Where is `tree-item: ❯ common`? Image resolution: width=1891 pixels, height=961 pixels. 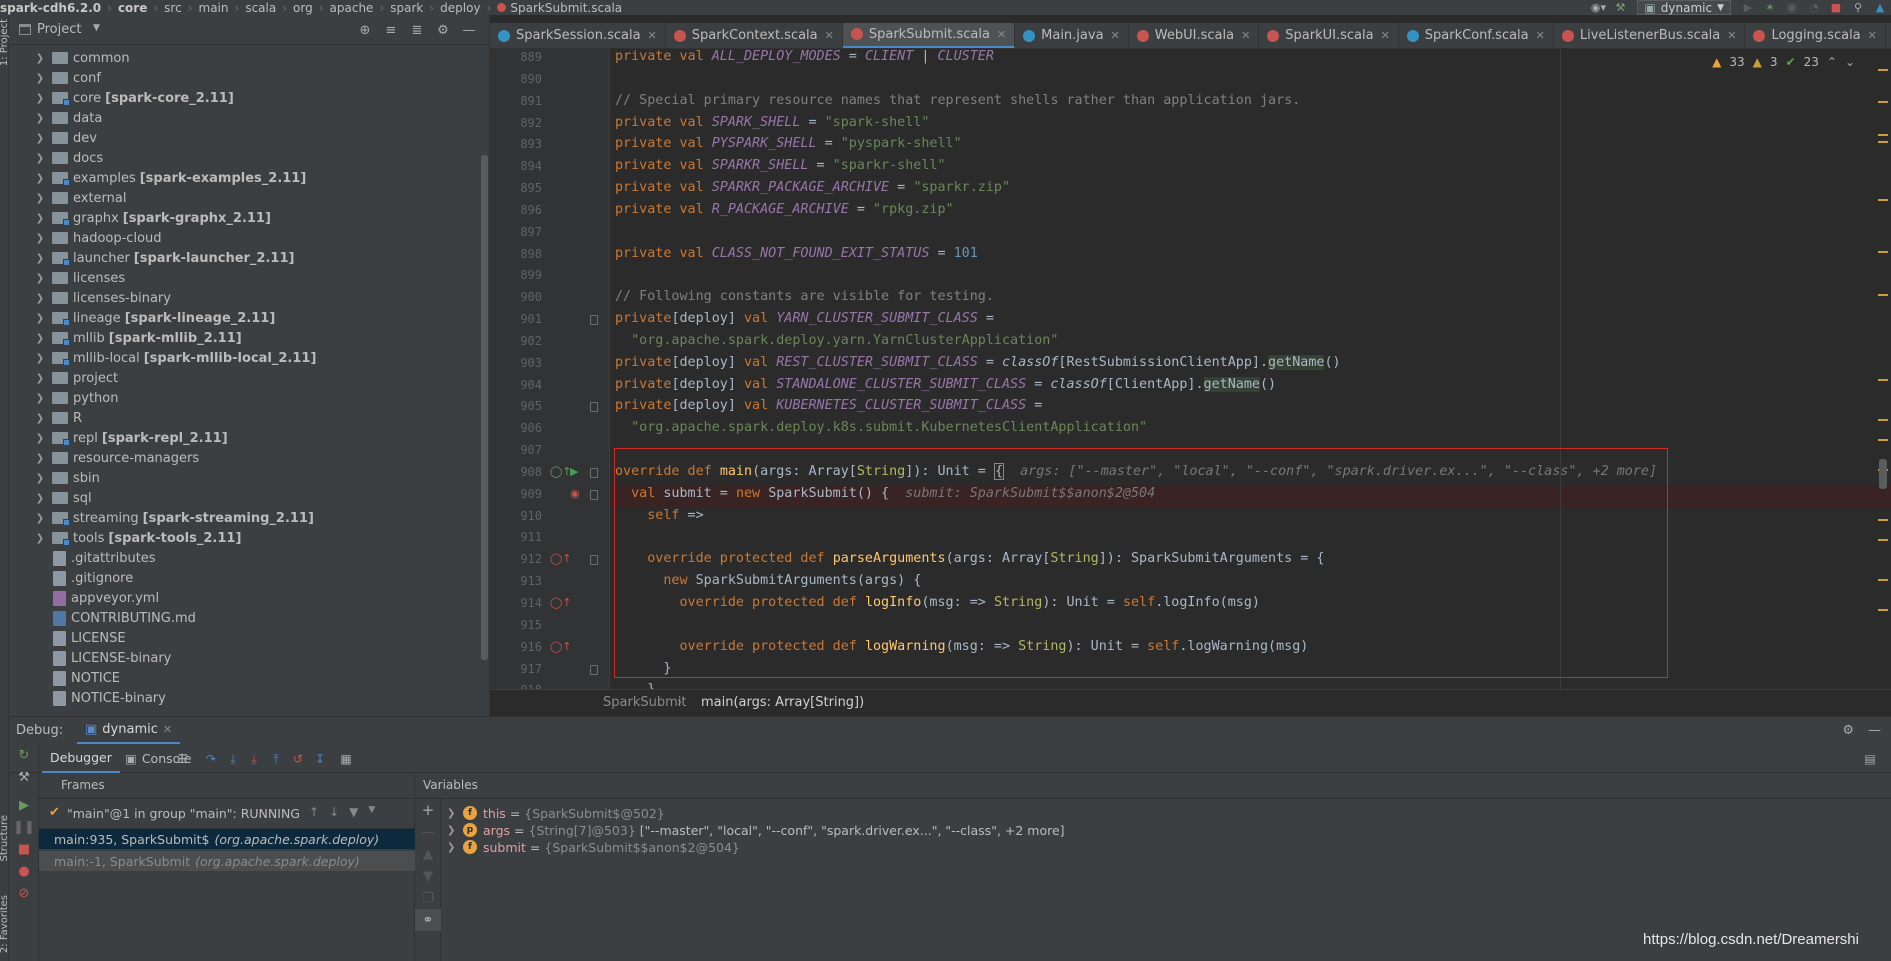 tree-item: ❯ common is located at coordinates (245, 58).